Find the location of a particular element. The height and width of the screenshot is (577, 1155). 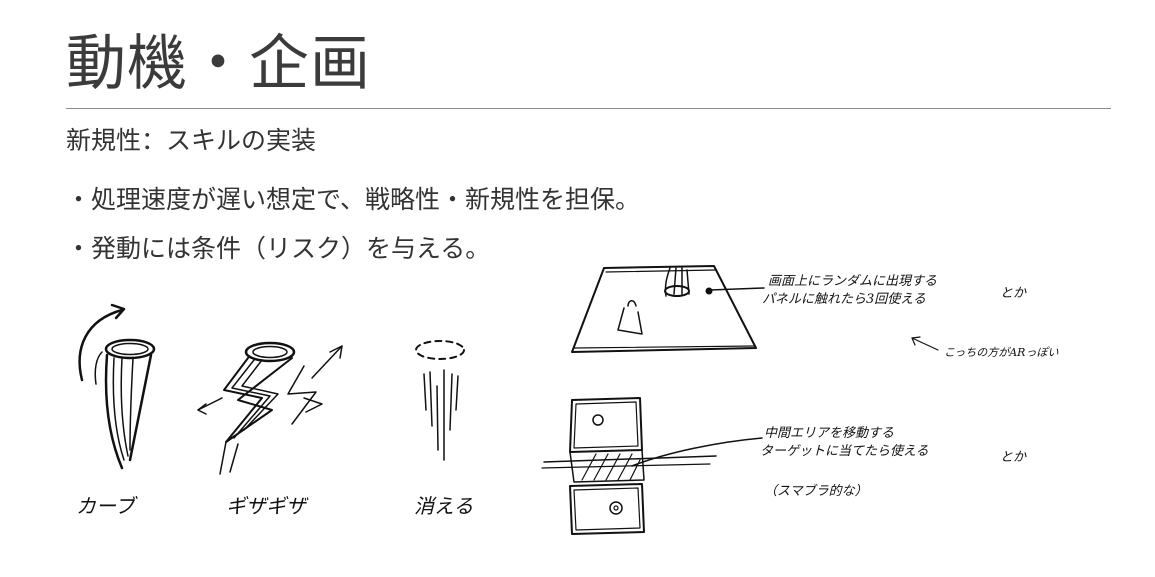

ar-note: こっちの方がARっぽい is located at coordinates (1001, 352).